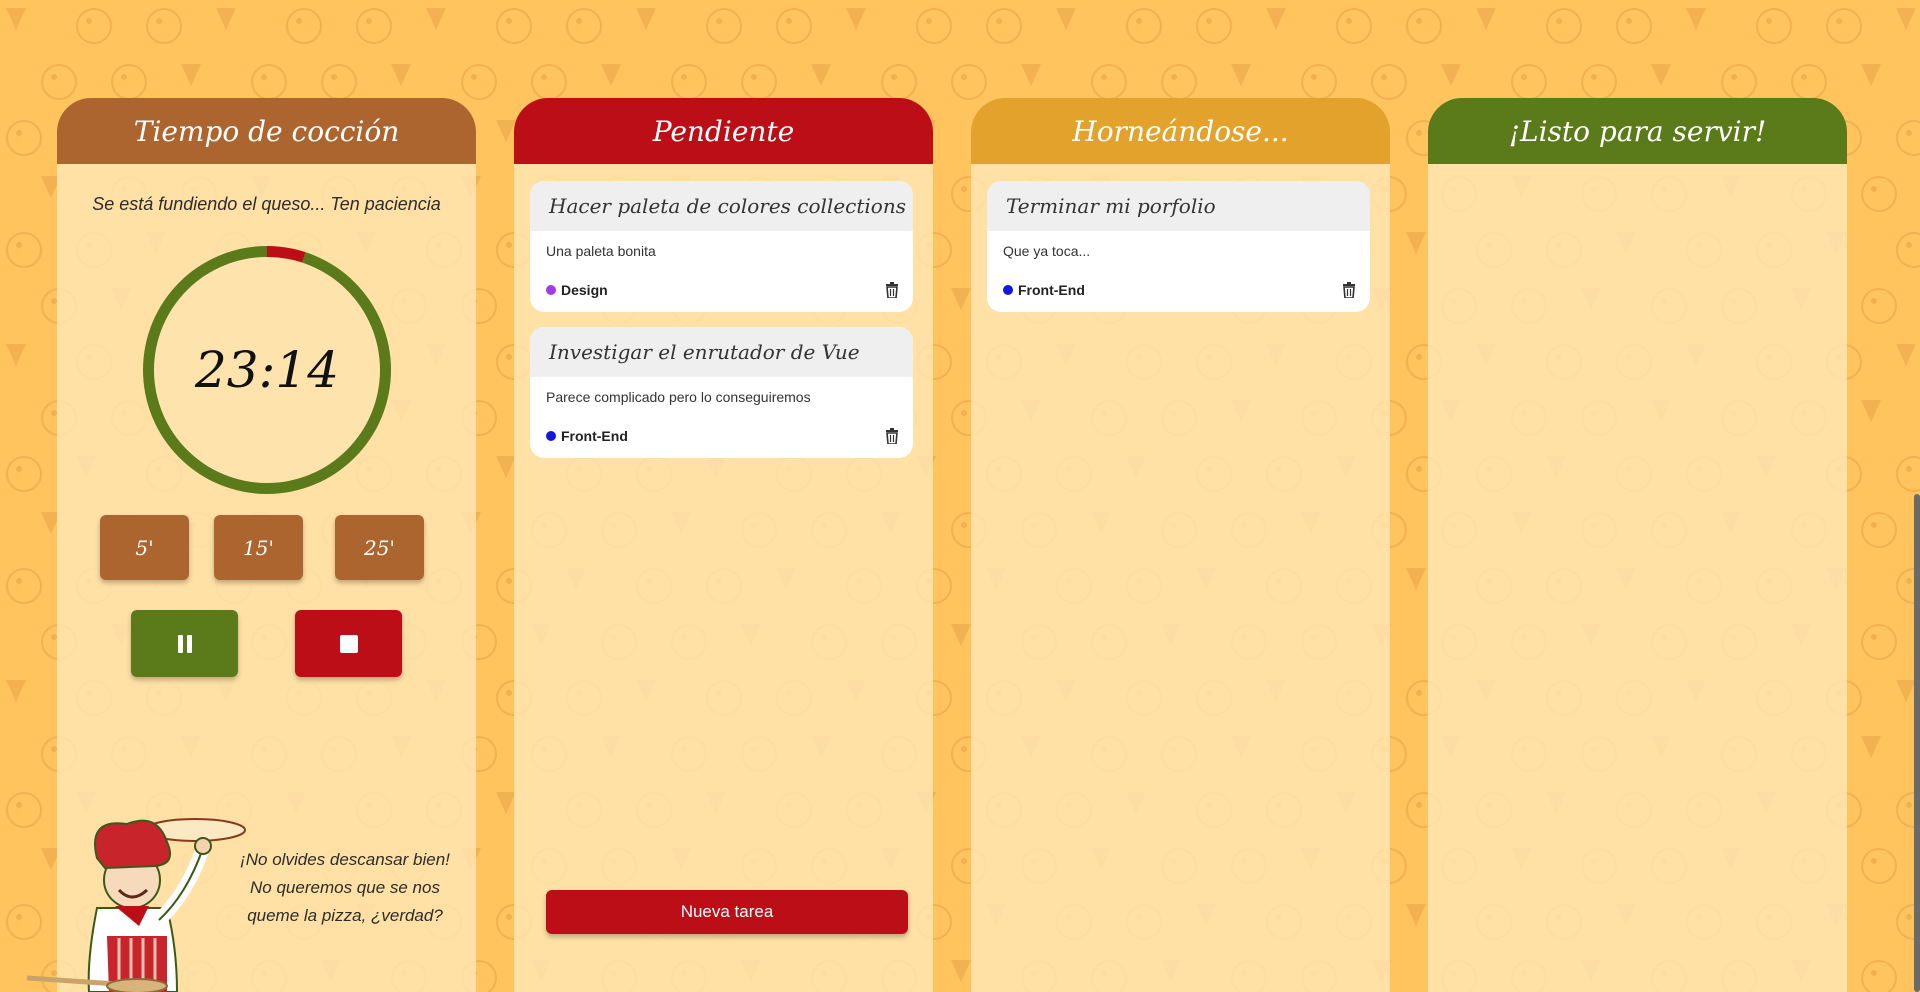 The width and height of the screenshot is (1920, 992). What do you see at coordinates (267, 370) in the screenshot?
I see `timer-readout: 23:14` at bounding box center [267, 370].